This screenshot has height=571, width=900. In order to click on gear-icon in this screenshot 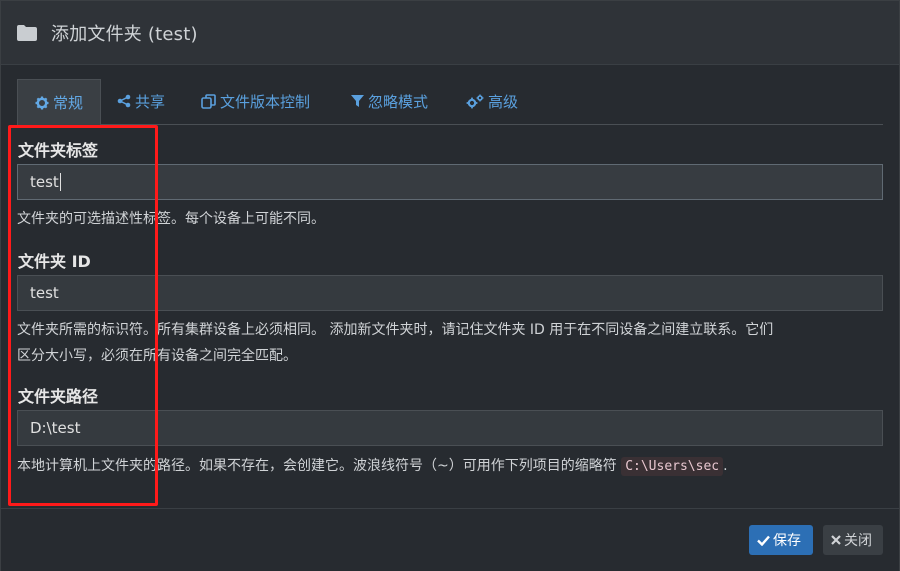, I will do `click(42, 102)`.